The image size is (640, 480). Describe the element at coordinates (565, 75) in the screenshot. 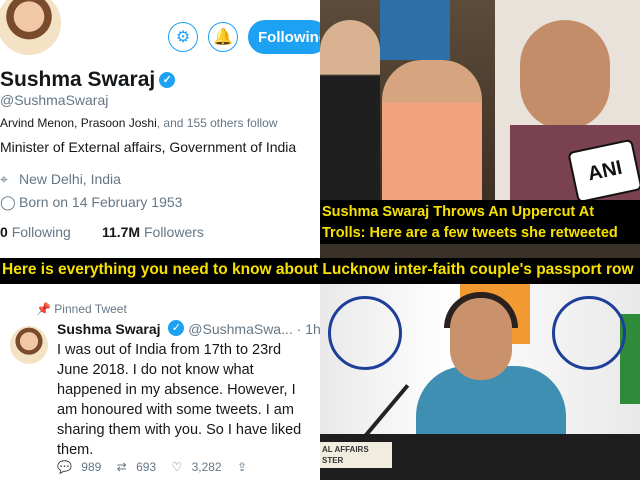

I see `person-interviewee-face` at that location.